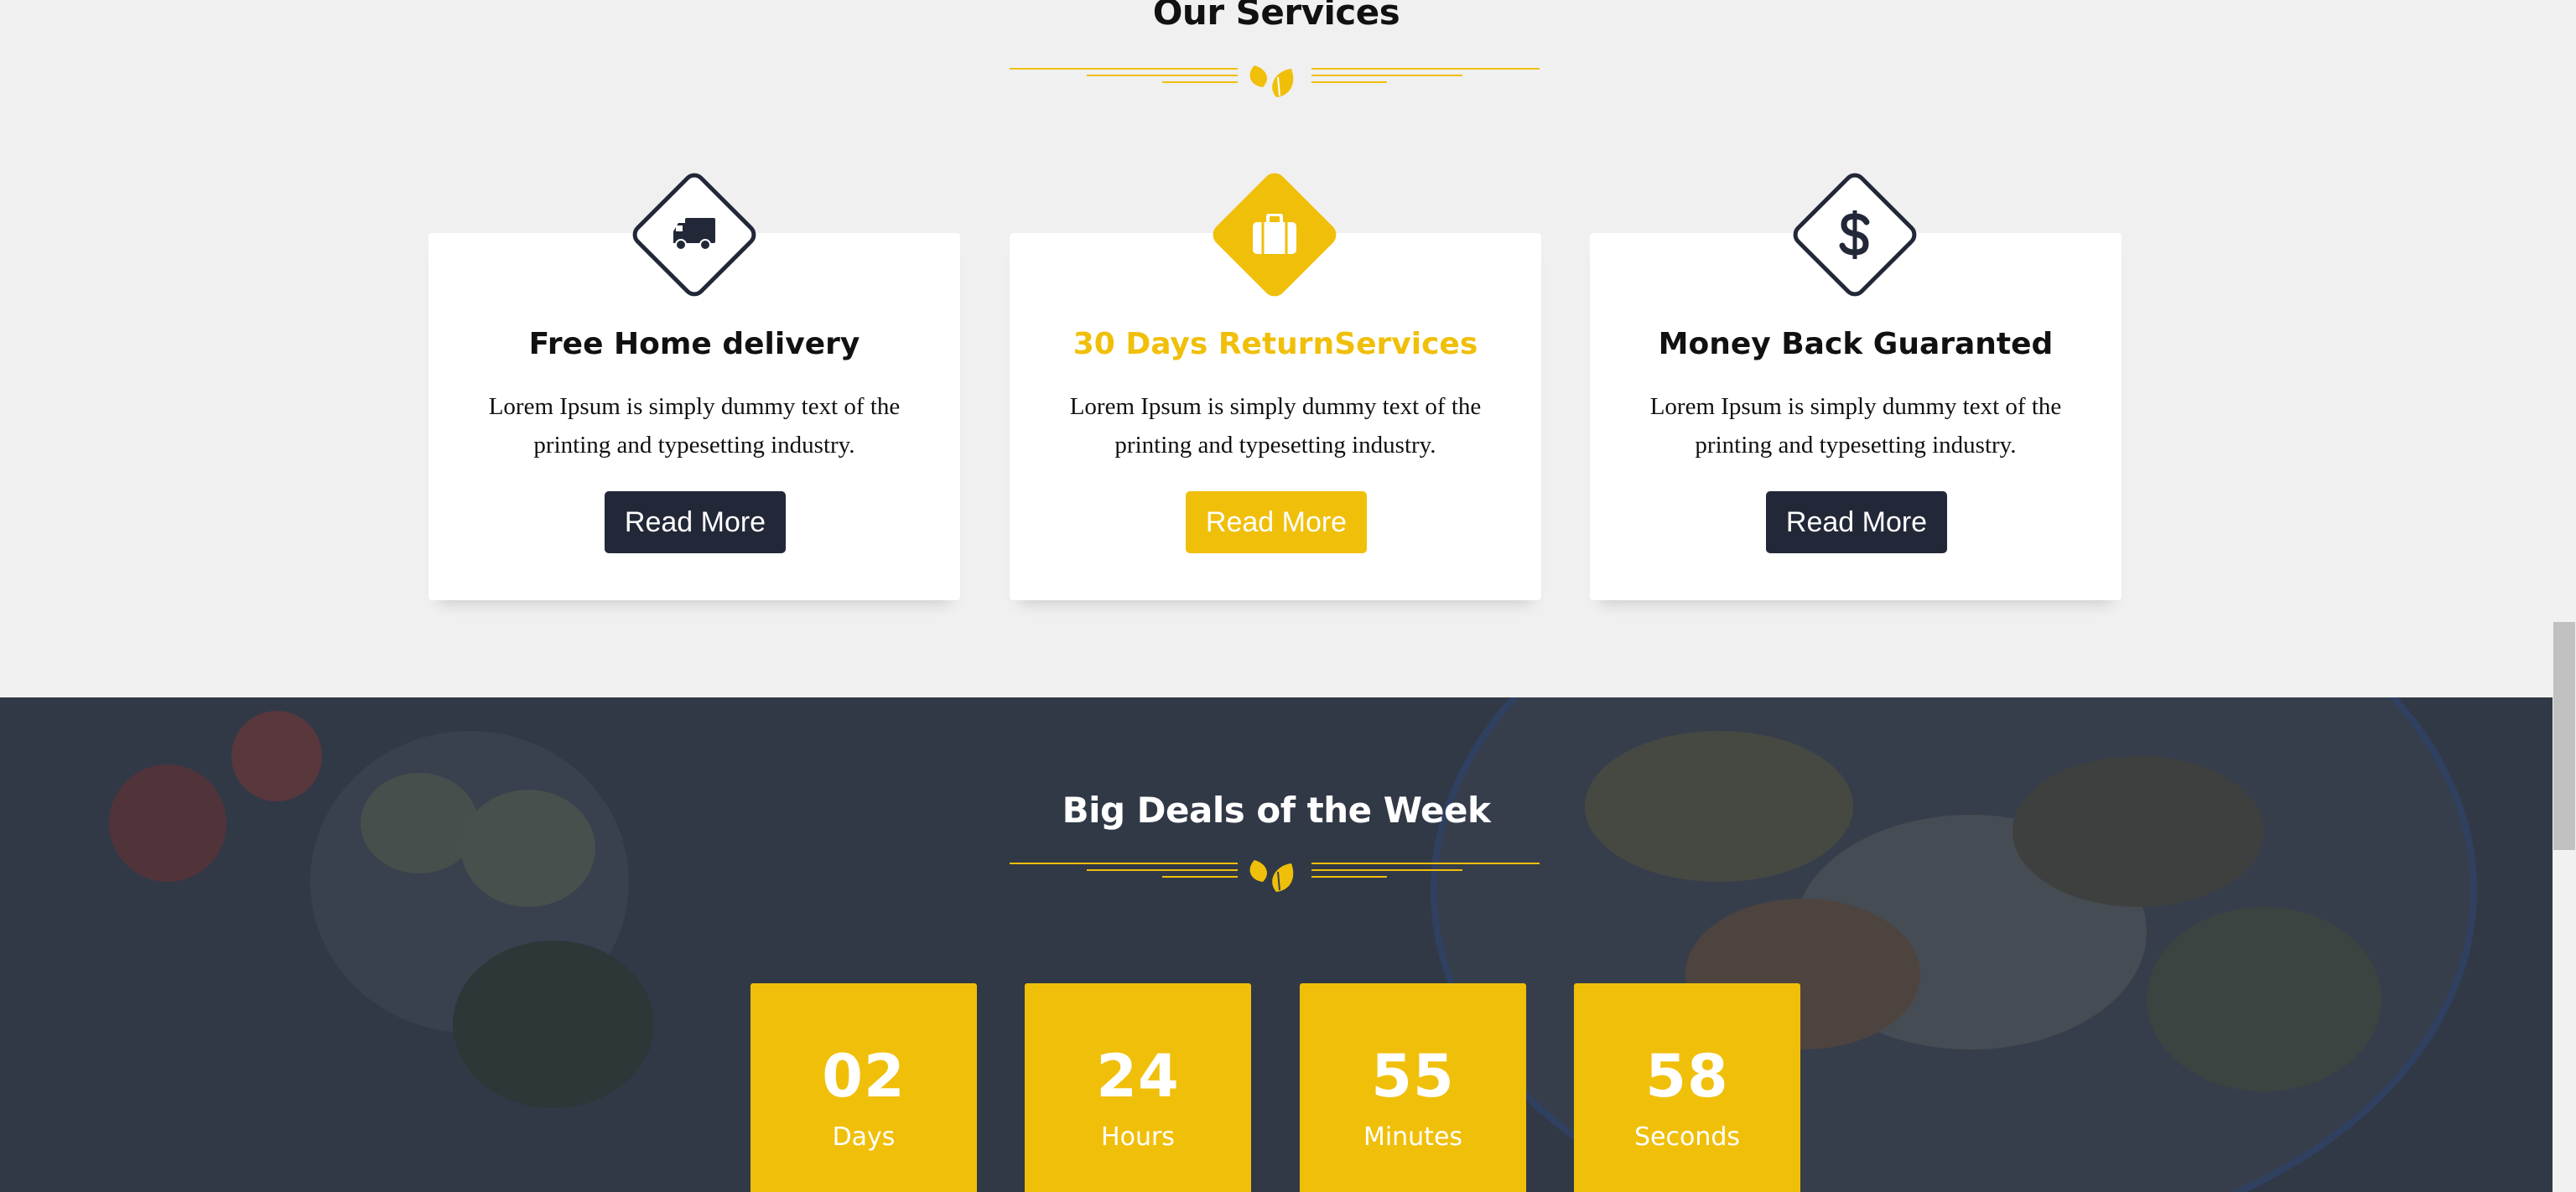 The width and height of the screenshot is (2576, 1192). I want to click on countdown-label: Minutes, so click(1413, 1137).